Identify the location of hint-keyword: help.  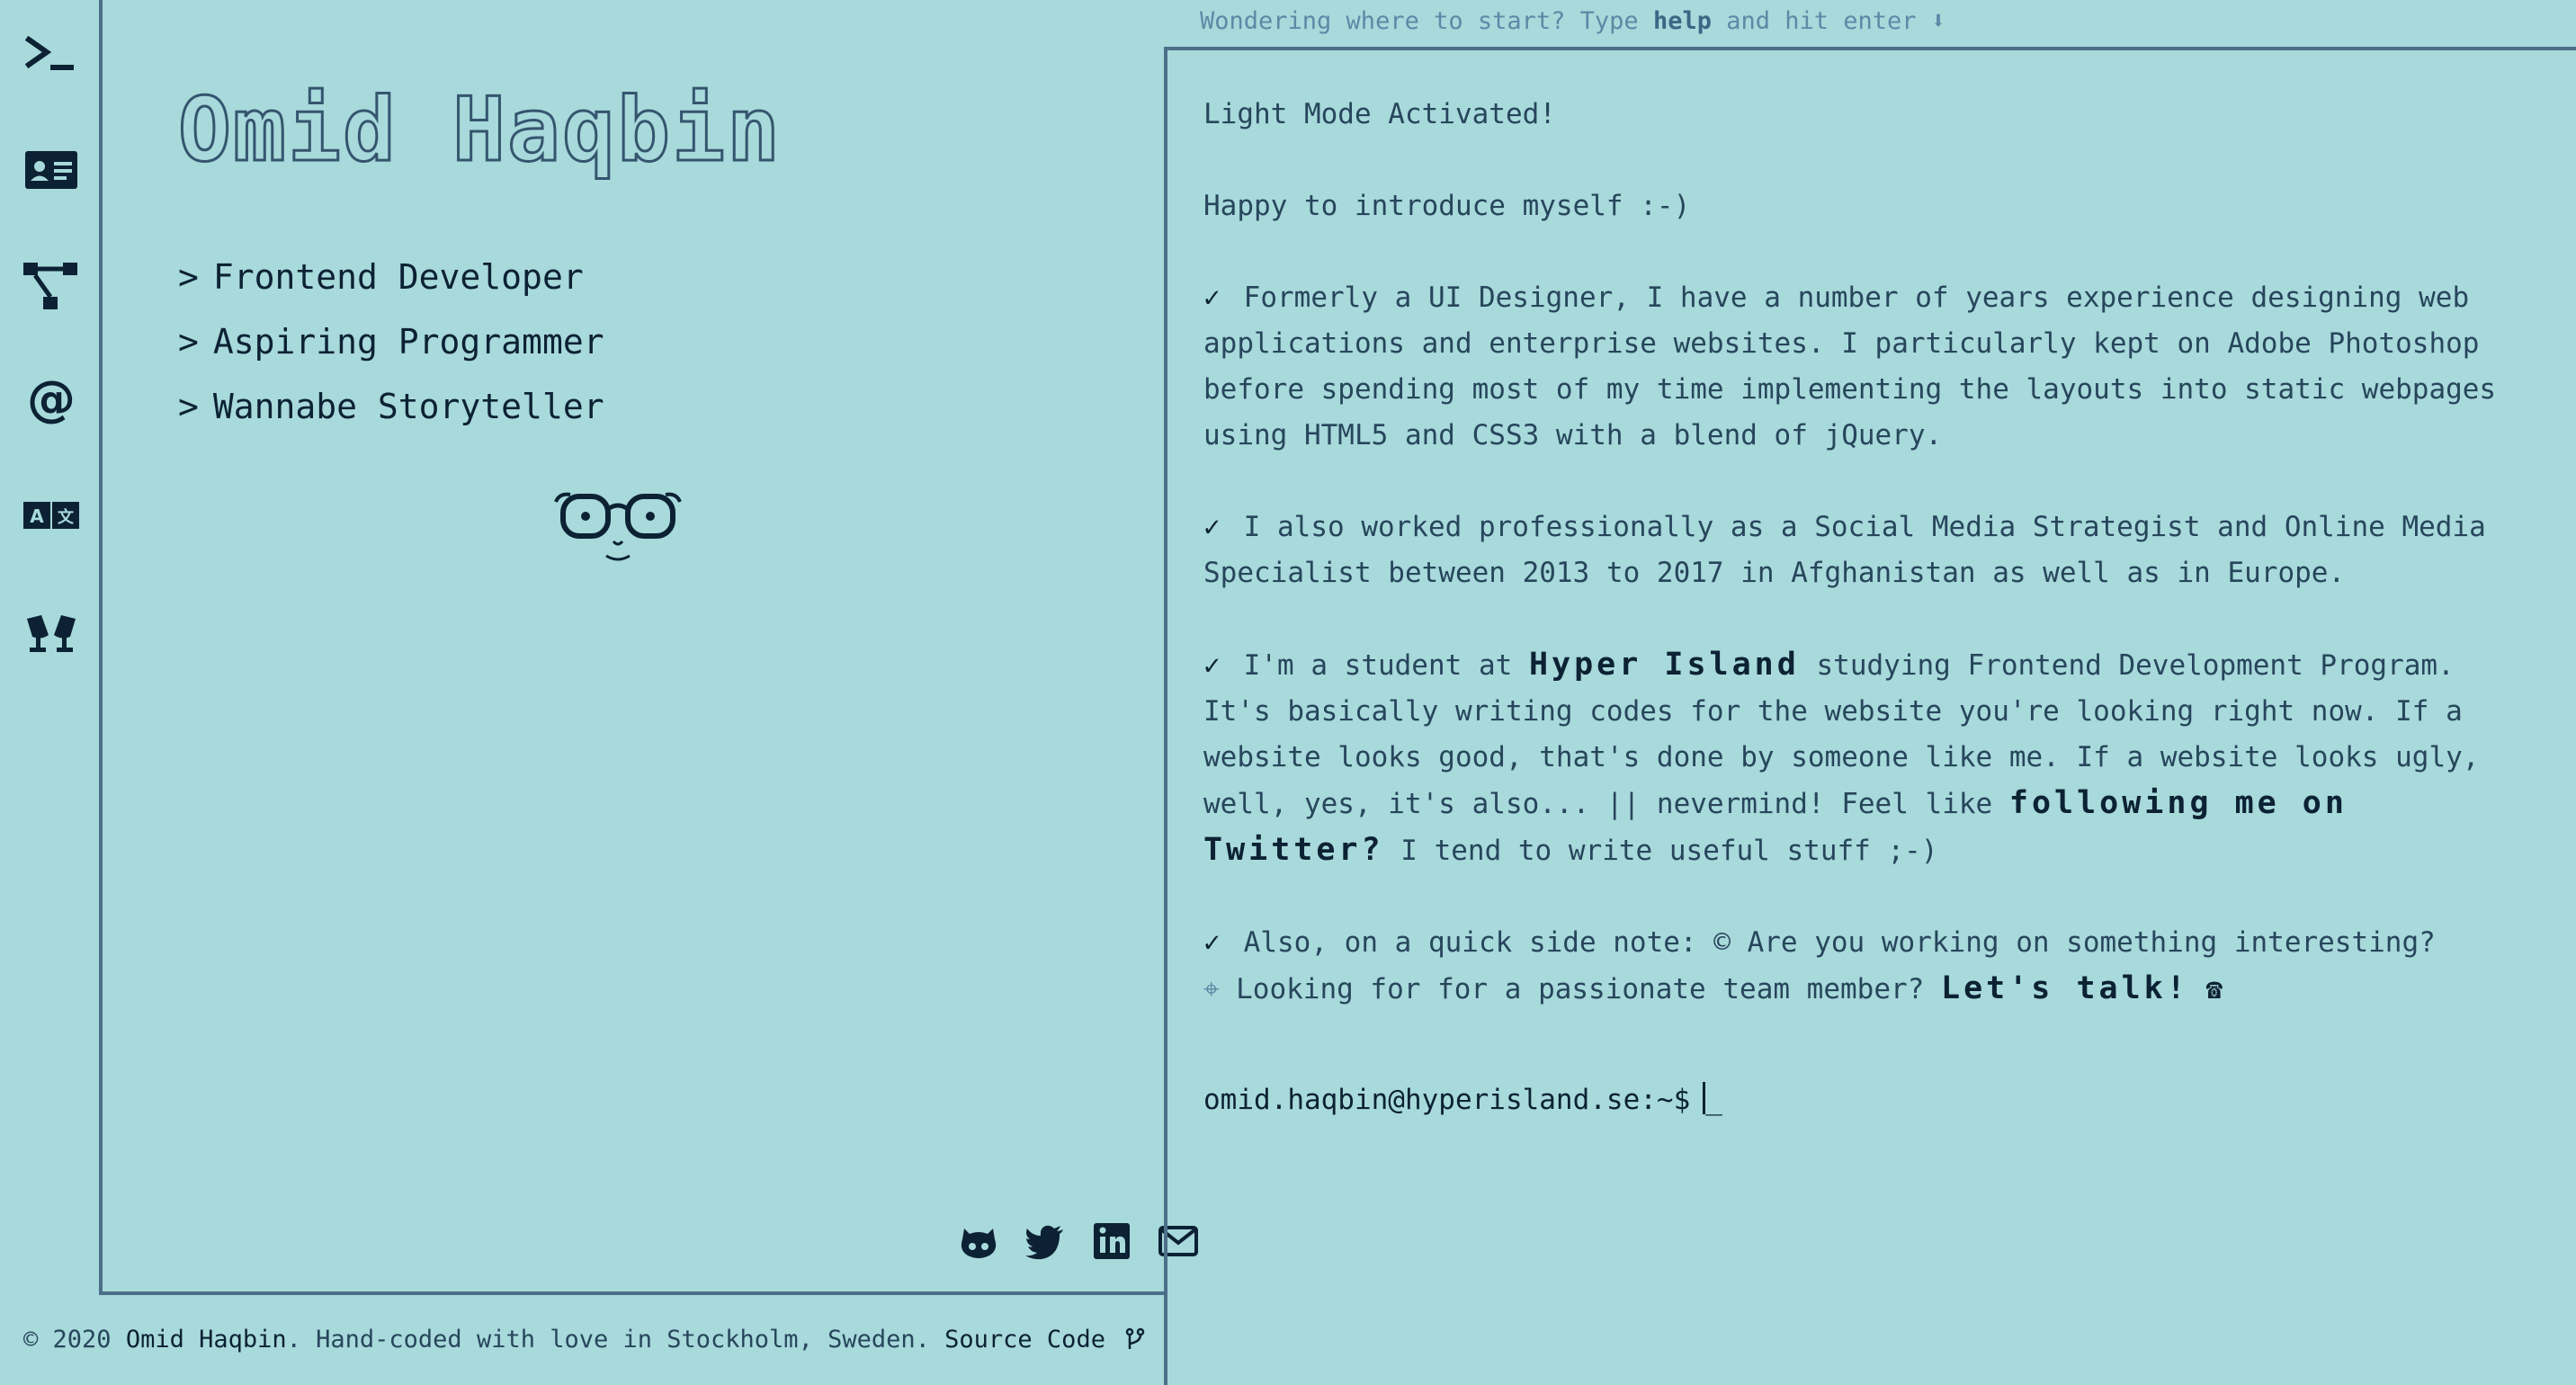
(1682, 21).